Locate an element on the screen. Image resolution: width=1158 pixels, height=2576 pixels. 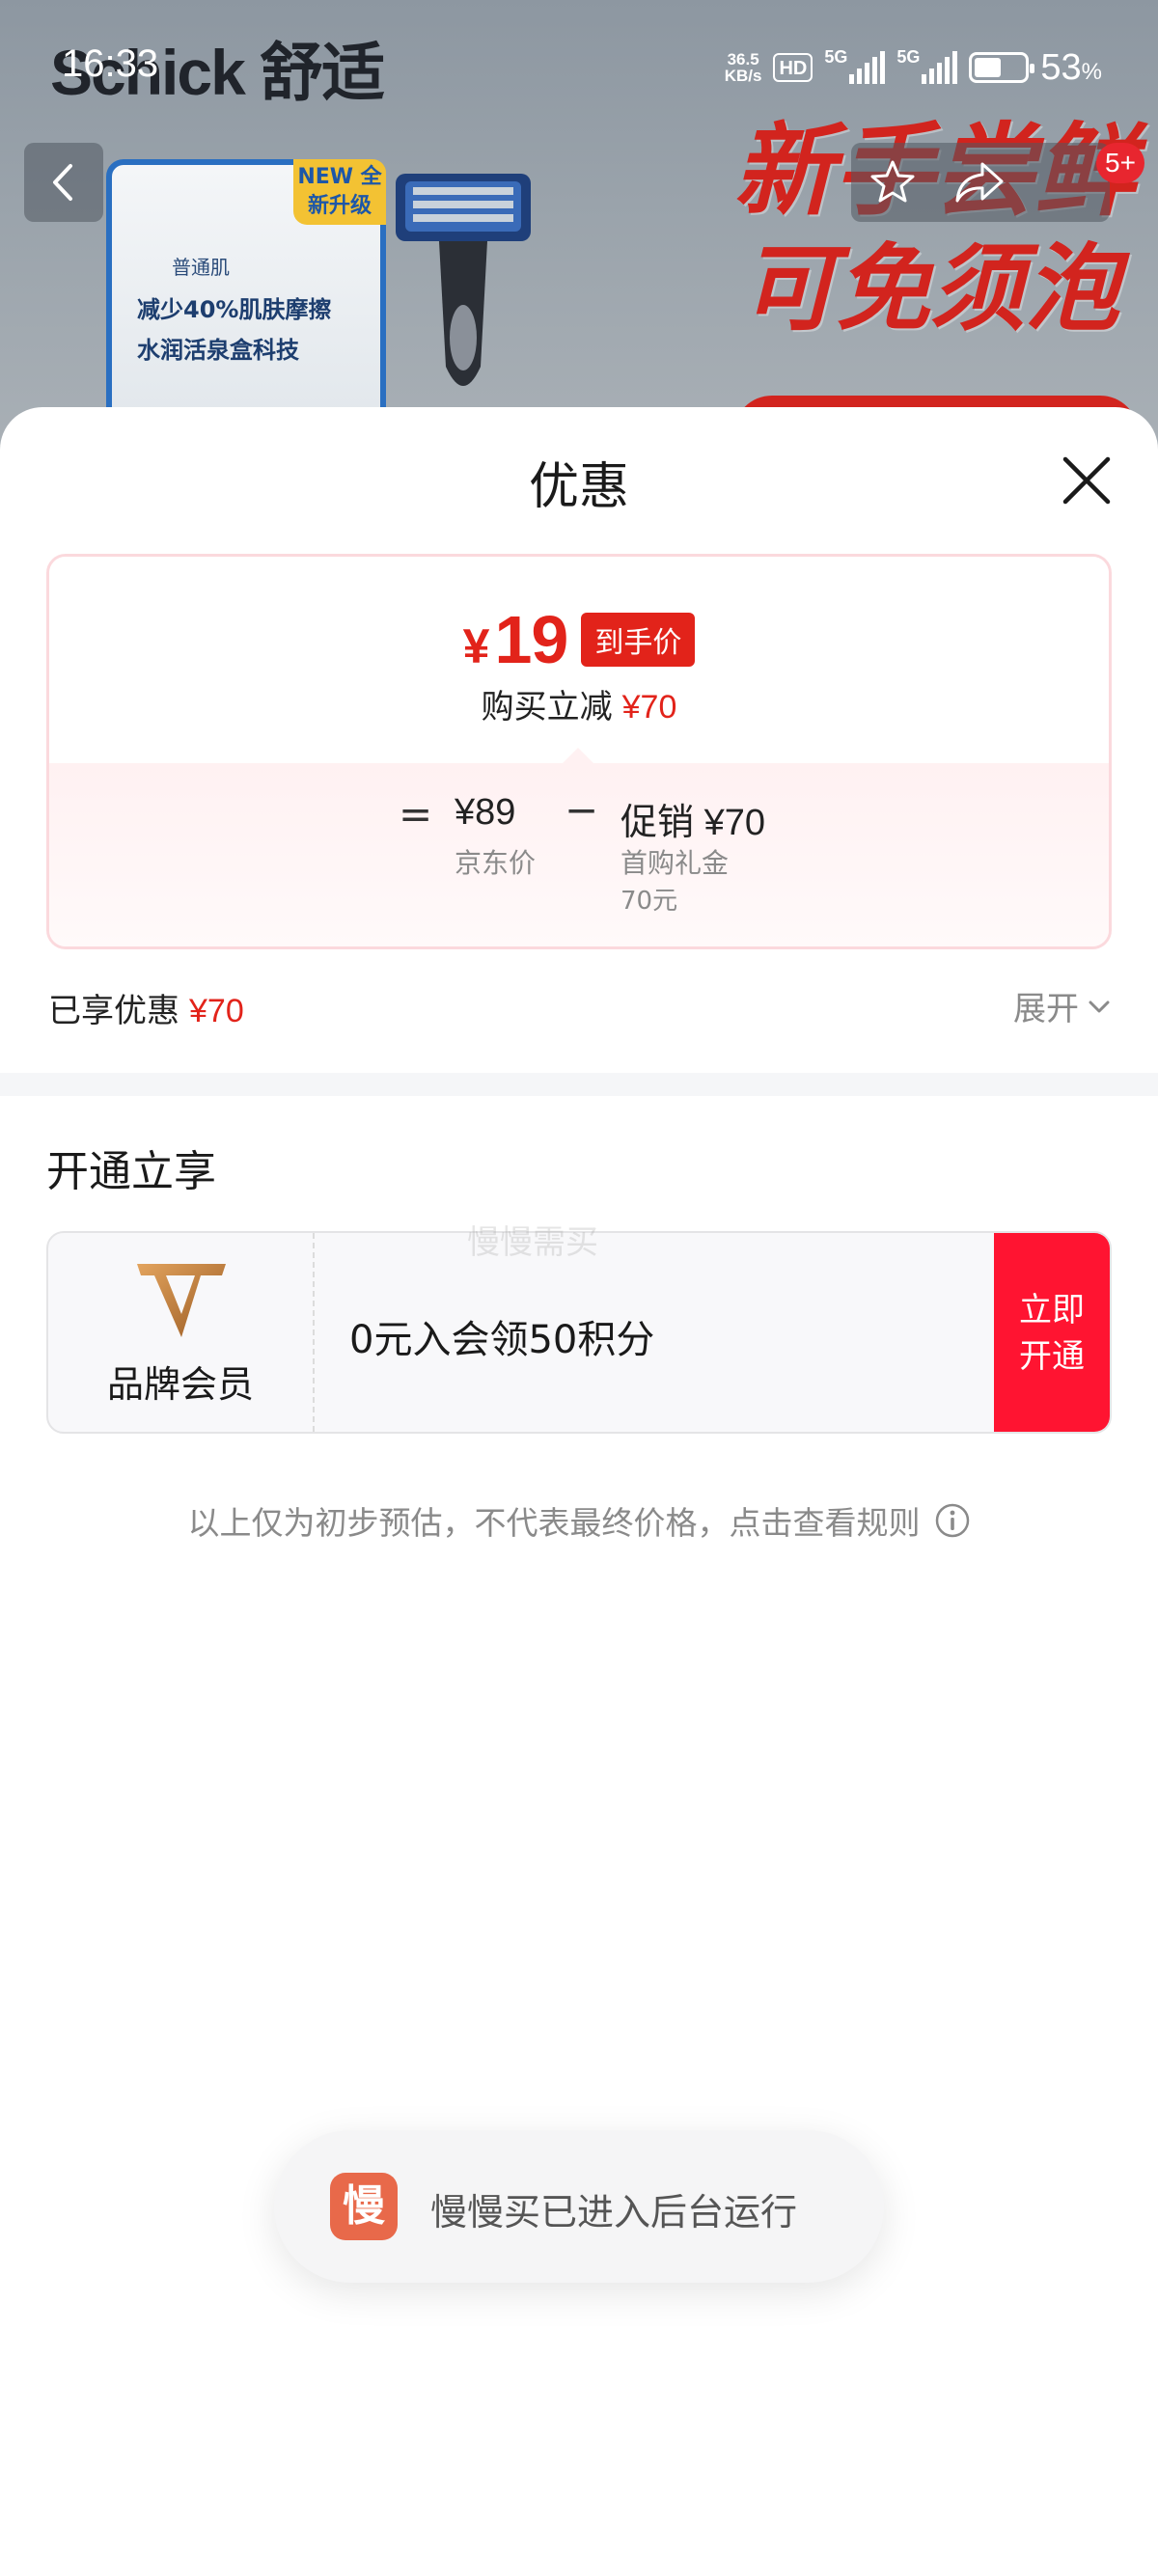
share-icon is located at coordinates (979, 182).